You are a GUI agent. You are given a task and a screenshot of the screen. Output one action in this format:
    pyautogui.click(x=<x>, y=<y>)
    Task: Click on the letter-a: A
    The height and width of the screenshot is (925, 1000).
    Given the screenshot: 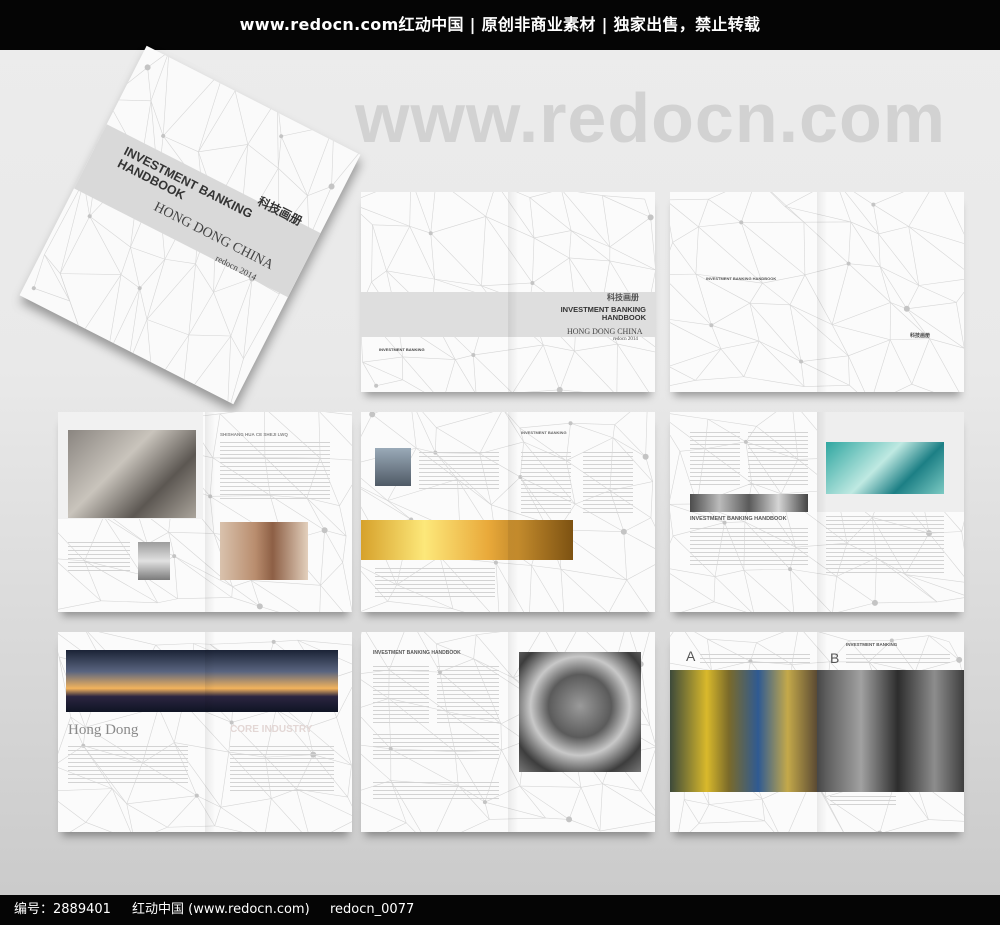 What is the action you would take?
    pyautogui.click(x=691, y=656)
    